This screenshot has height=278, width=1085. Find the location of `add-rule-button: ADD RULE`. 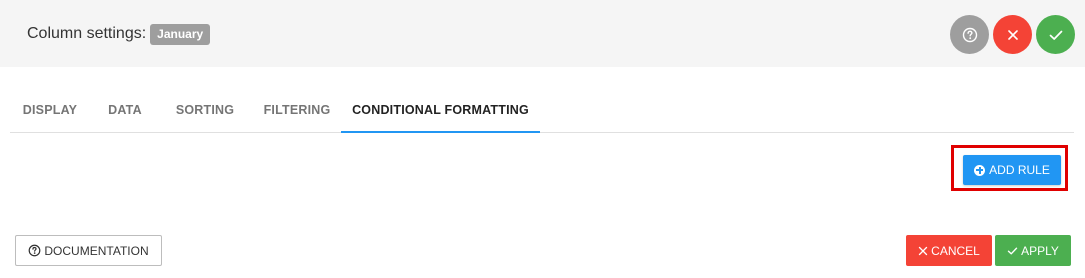

add-rule-button: ADD RULE is located at coordinates (1012, 170).